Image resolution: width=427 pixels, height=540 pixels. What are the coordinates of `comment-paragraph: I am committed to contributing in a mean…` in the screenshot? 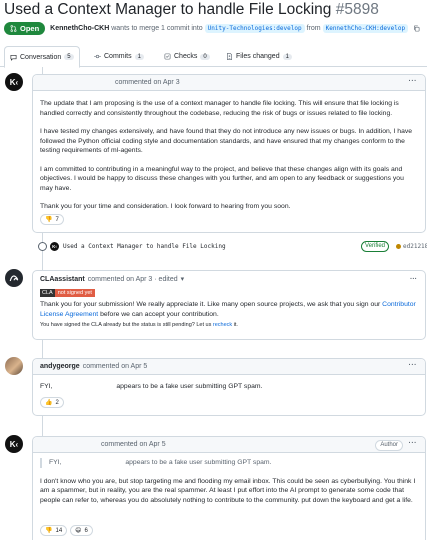 It's located at (222, 178).